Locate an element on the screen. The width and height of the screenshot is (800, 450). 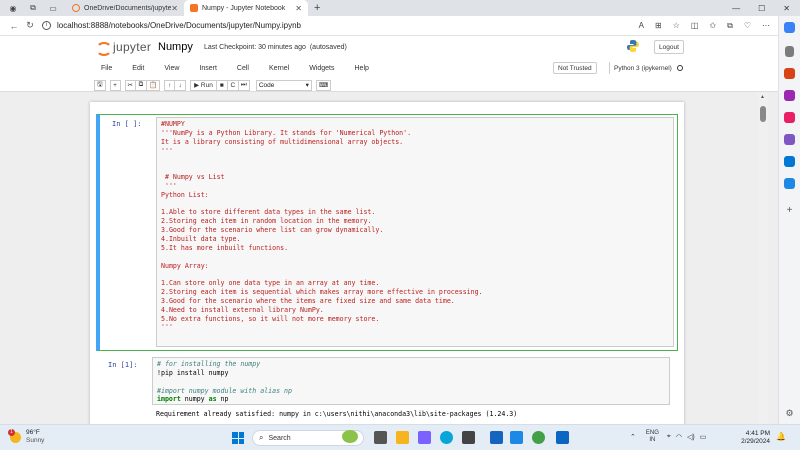
microsoft365-icon is located at coordinates (789, 139).